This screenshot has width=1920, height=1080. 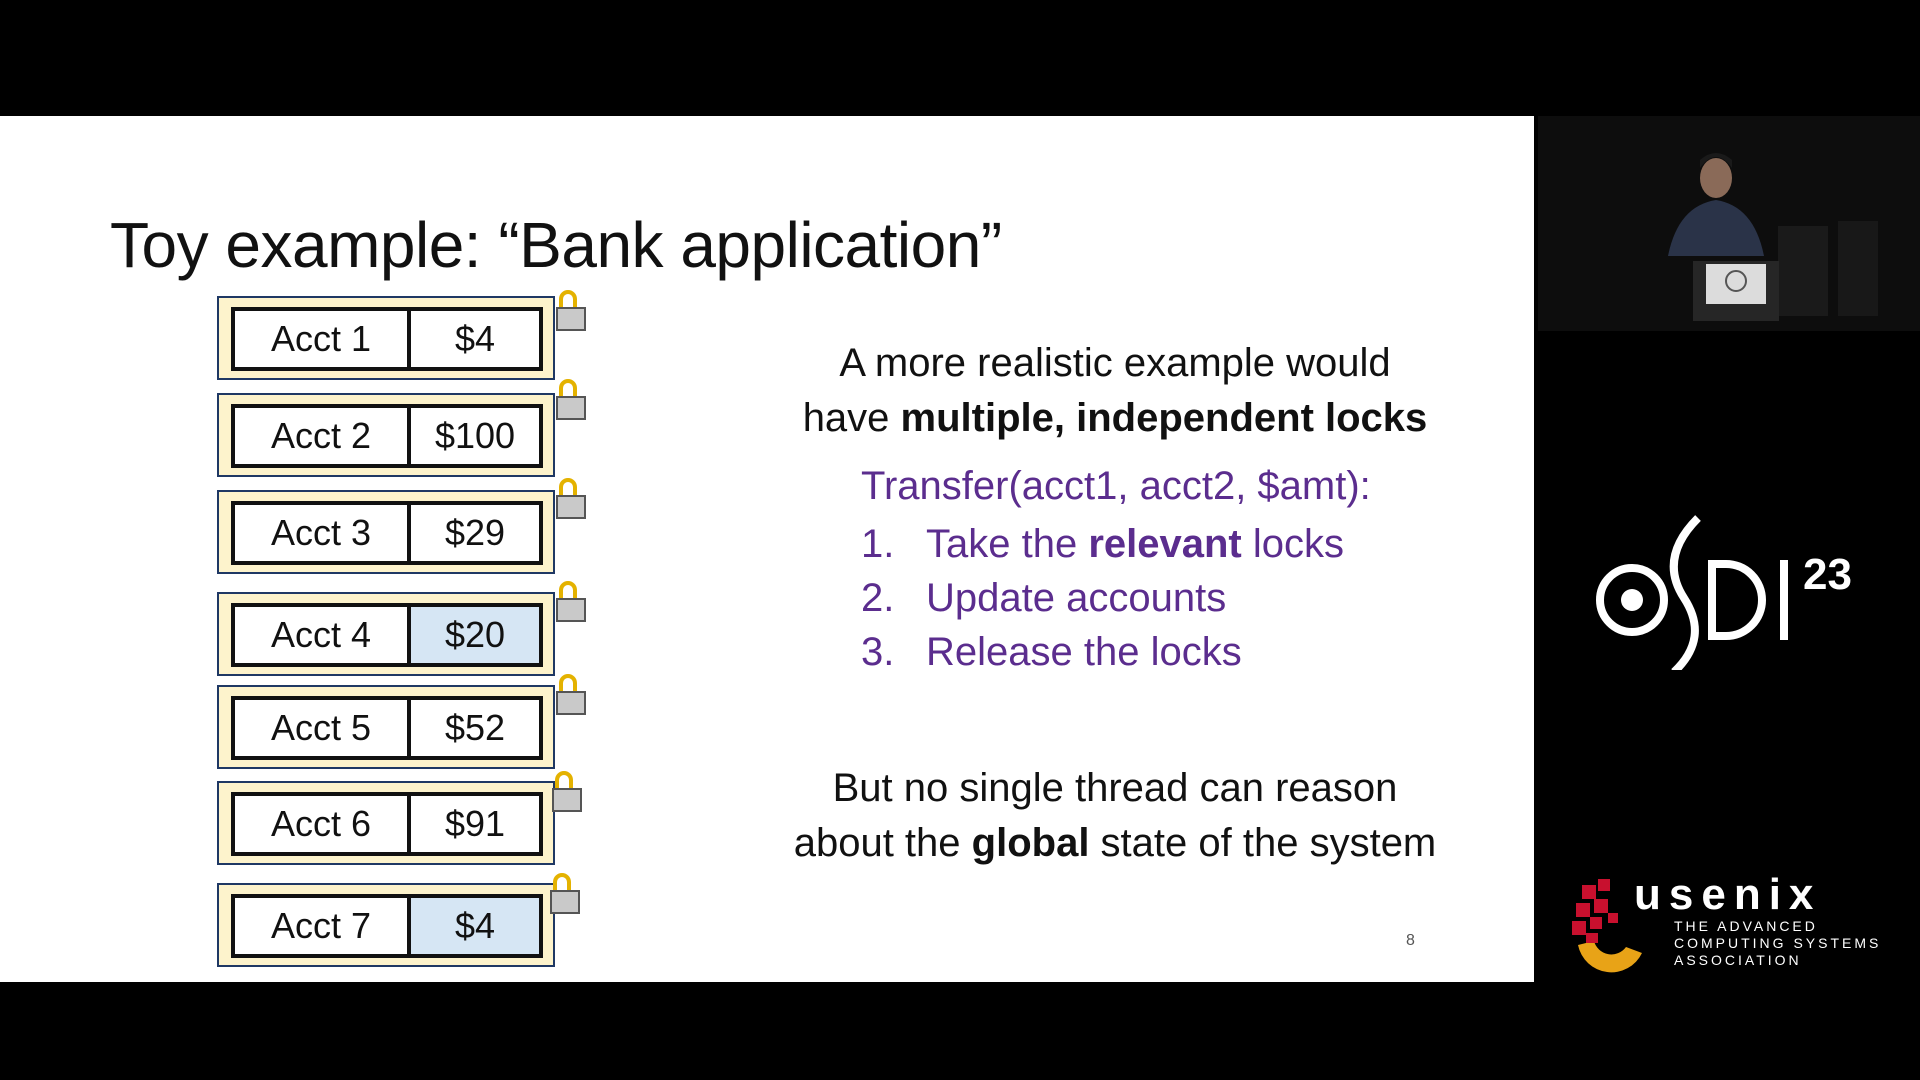 I want to click on text-span: about the, so click(x=882, y=843).